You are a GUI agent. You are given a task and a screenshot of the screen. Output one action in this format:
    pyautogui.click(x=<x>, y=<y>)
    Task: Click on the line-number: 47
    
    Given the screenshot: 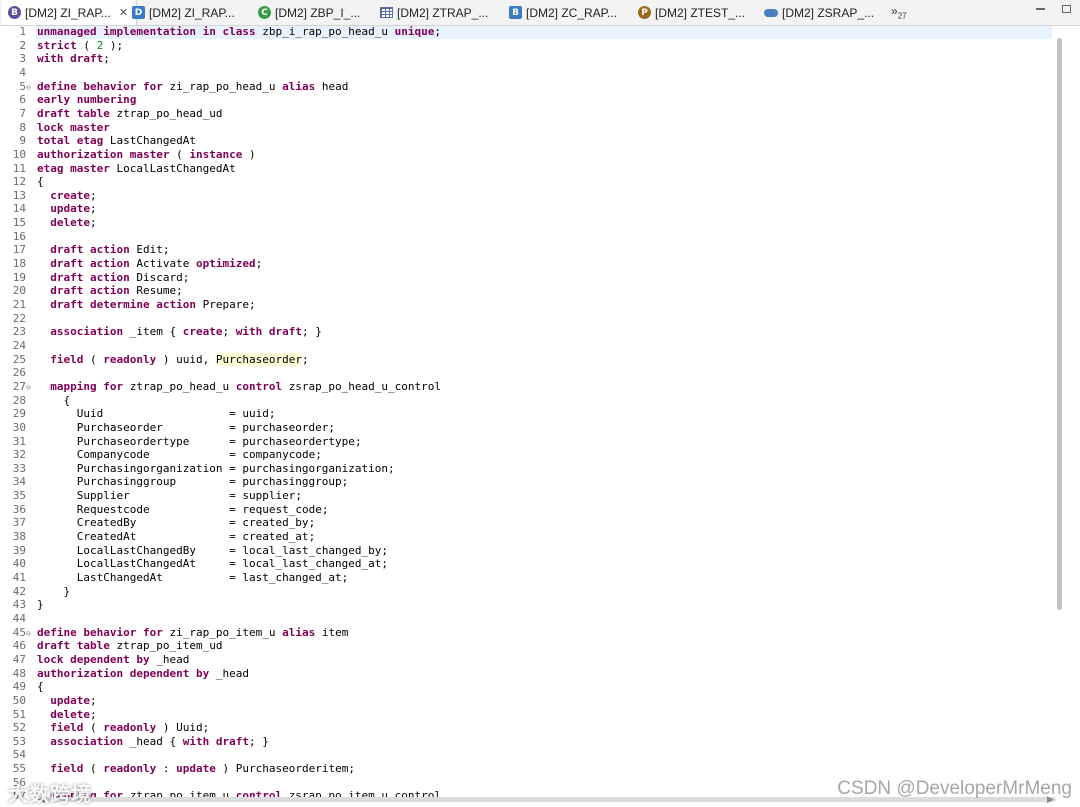 What is the action you would take?
    pyautogui.click(x=19, y=659)
    